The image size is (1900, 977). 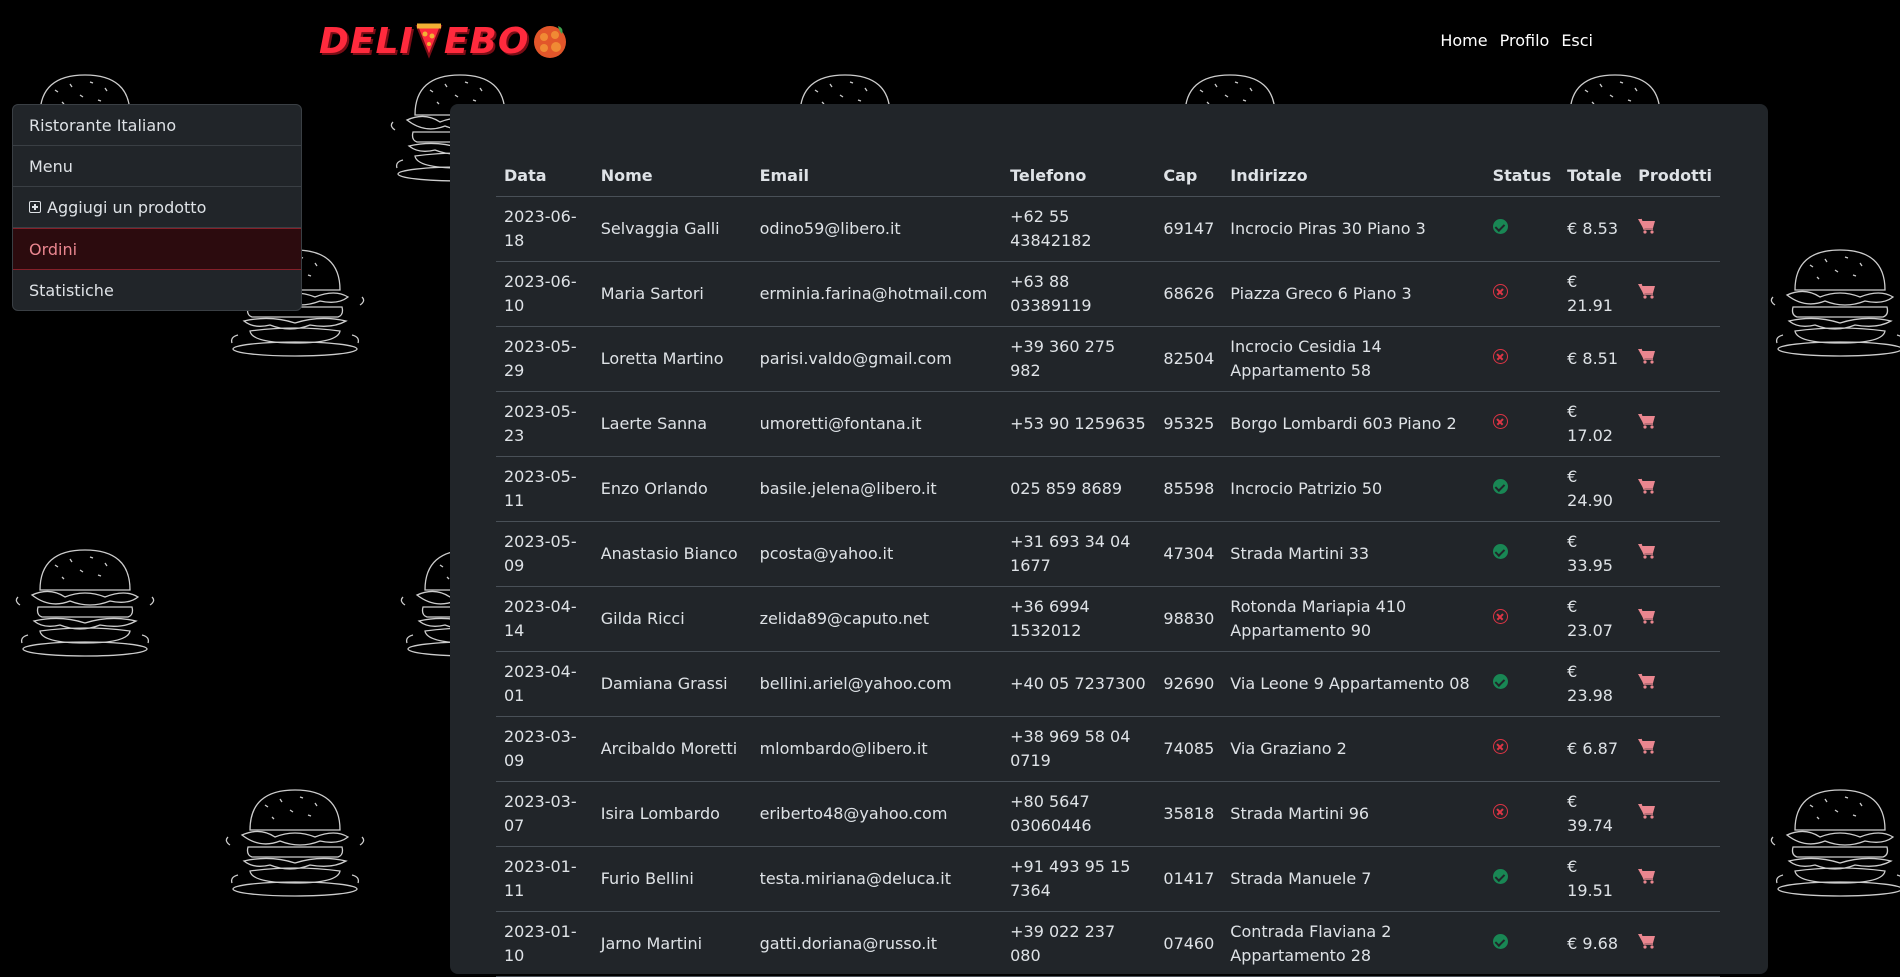 I want to click on cell-date: 2023-05-29, so click(x=544, y=359).